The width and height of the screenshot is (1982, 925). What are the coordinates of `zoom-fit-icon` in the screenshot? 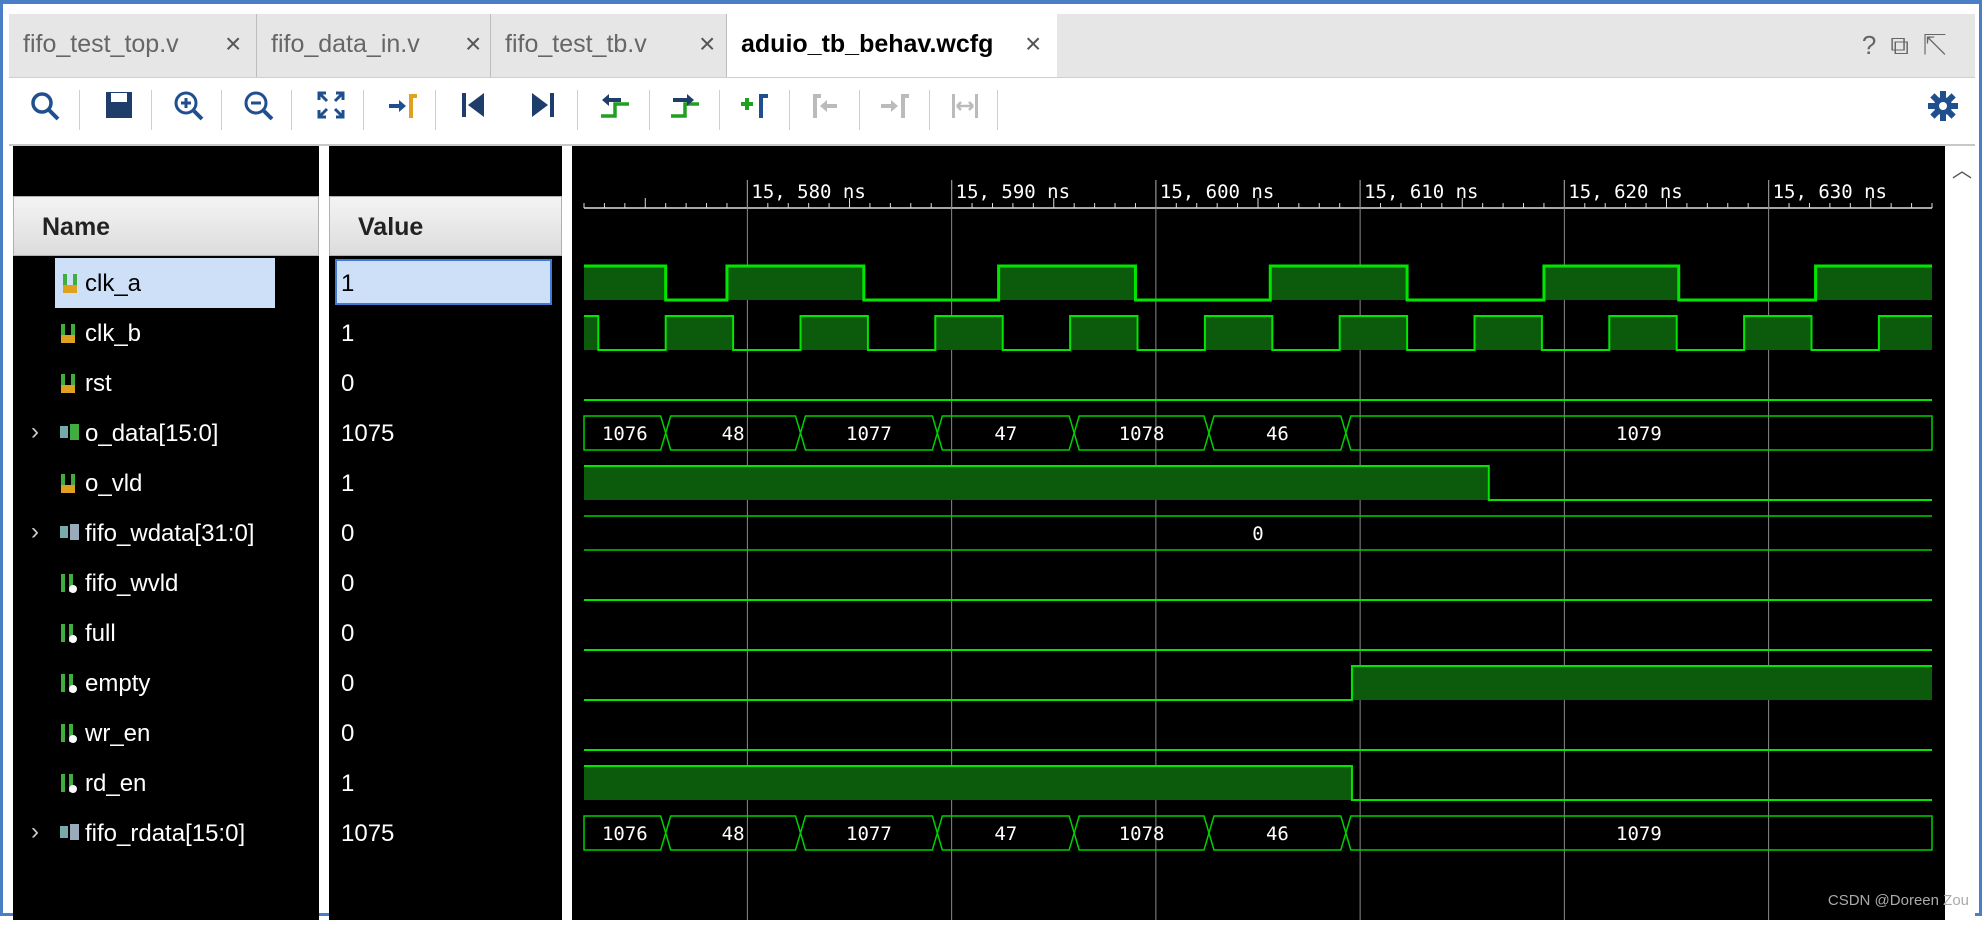 It's located at (331, 110).